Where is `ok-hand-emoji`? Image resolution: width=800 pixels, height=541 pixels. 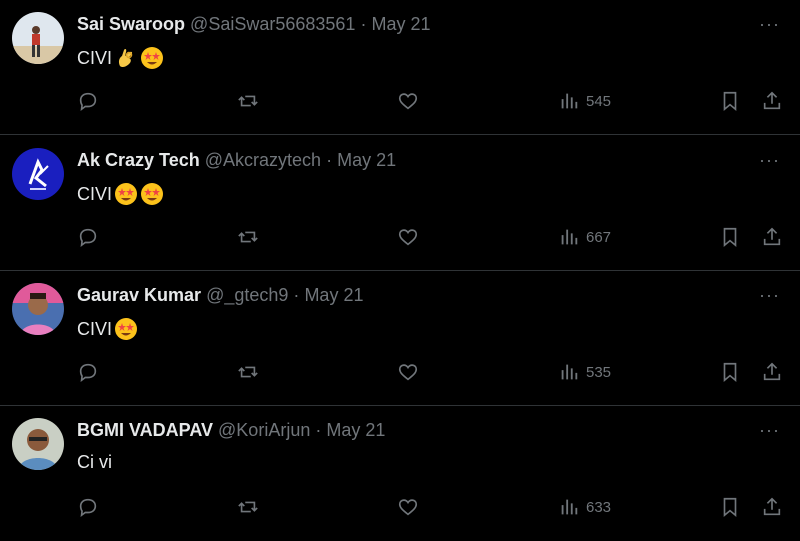 ok-hand-emoji is located at coordinates (125, 58).